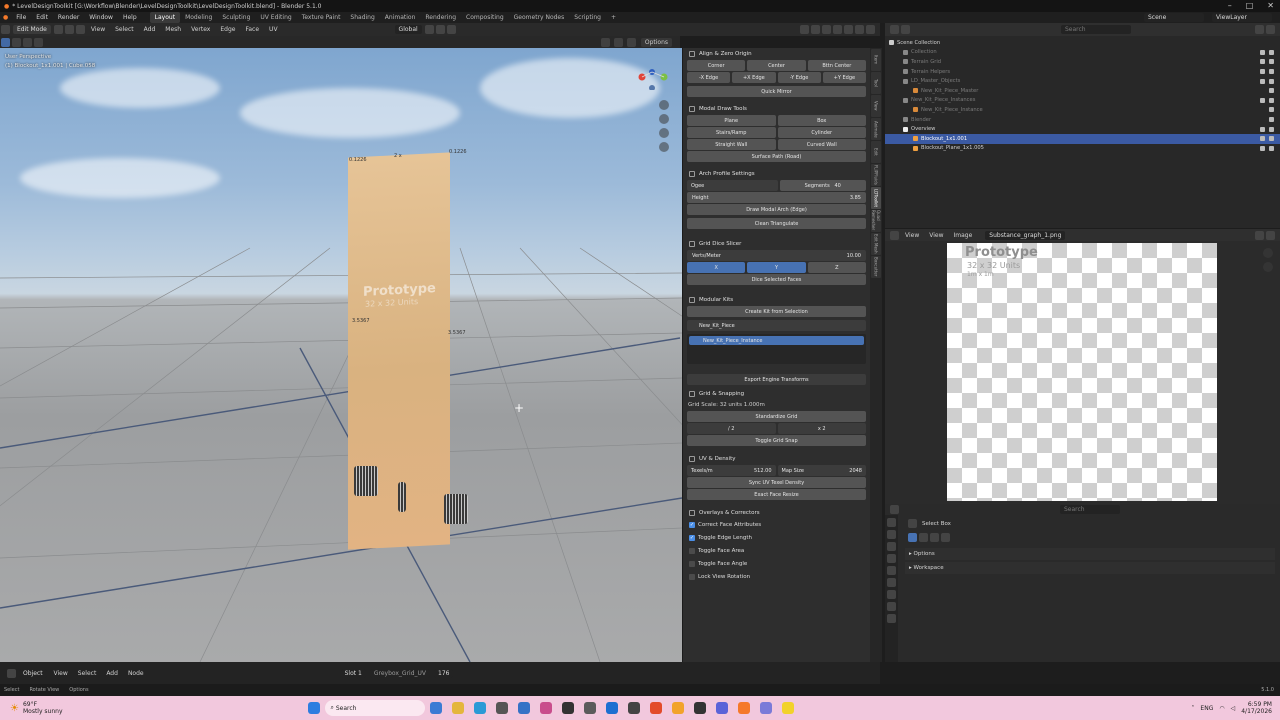 This screenshot has width=1280, height=720. I want to click on section-uv-density: UV & Density, so click(776, 458).